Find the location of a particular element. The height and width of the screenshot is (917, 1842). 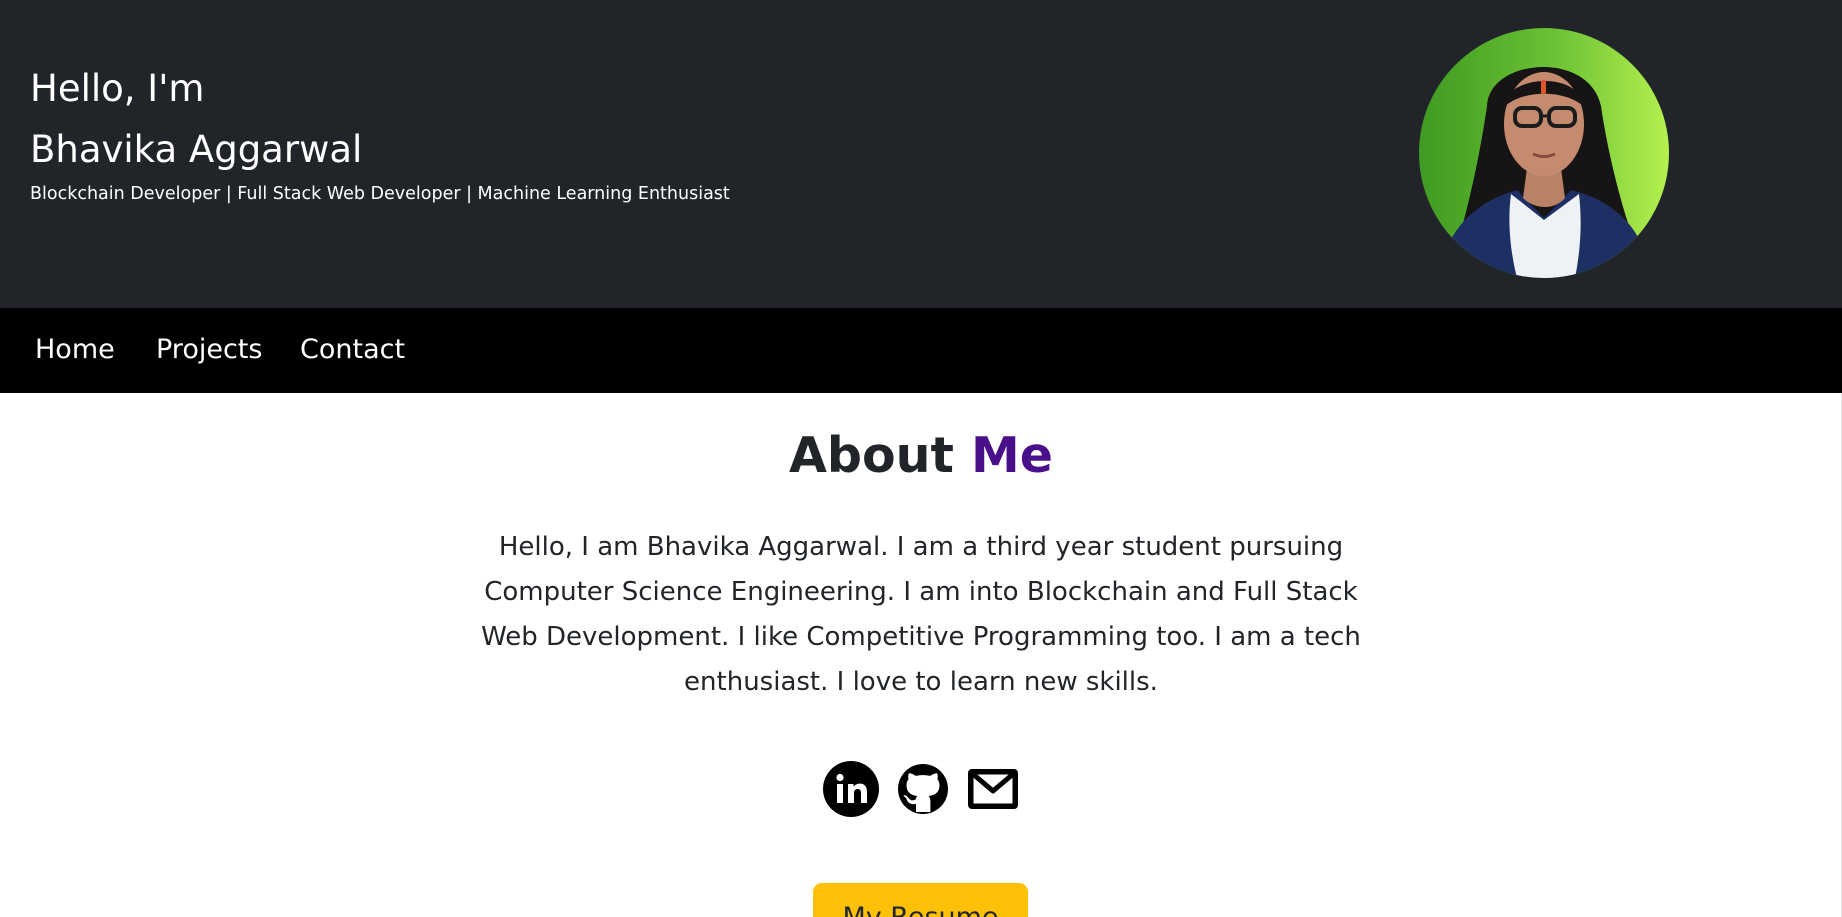

about-title: About Me is located at coordinates (921, 456).